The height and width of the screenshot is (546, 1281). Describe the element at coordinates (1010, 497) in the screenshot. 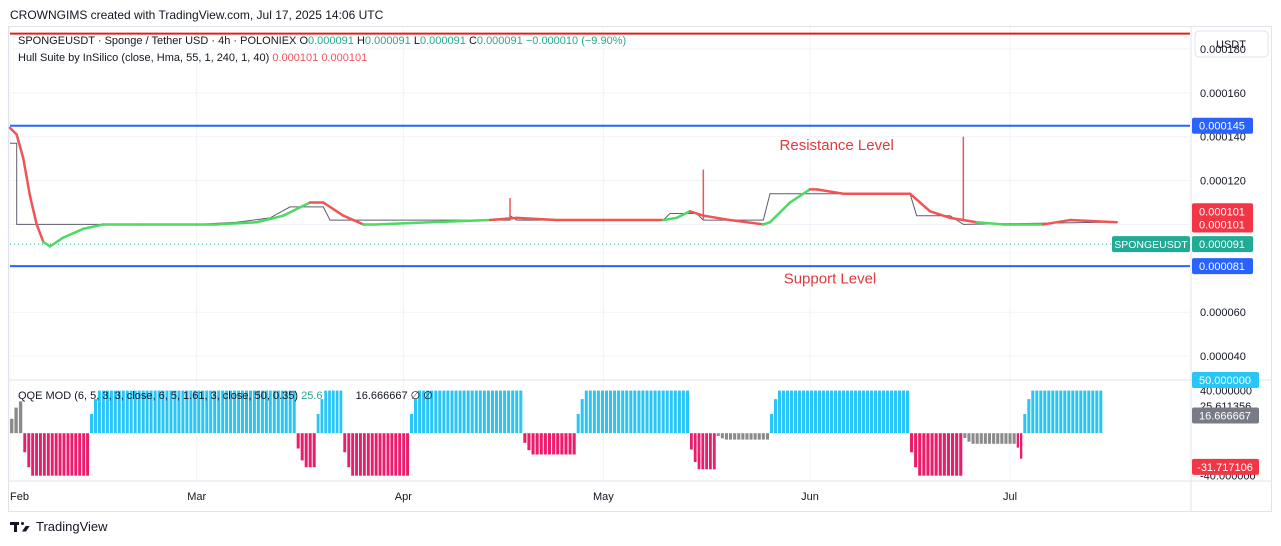

I see `time-axis-tick-jul: Jul` at that location.